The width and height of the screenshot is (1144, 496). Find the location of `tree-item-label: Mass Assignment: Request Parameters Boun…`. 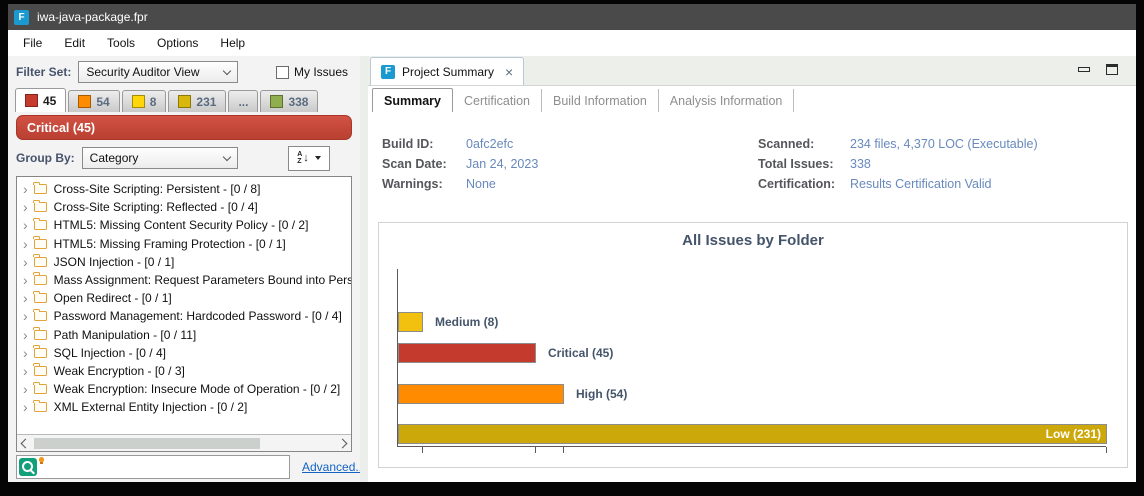

tree-item-label: Mass Assignment: Request Parameters Boun… is located at coordinates (202, 280).